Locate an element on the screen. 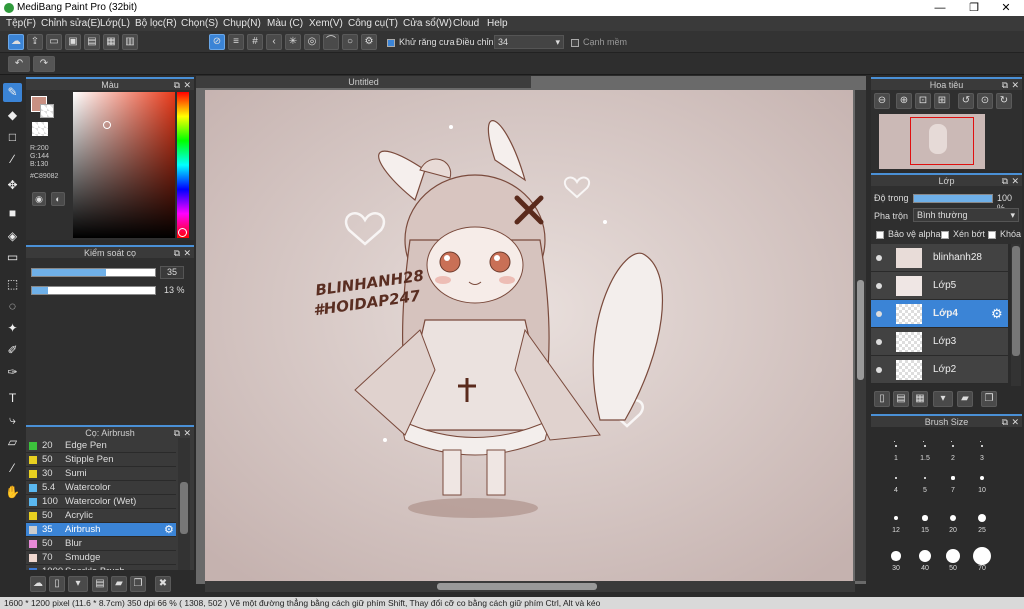  menu-help: Help is located at coordinates (497, 23).